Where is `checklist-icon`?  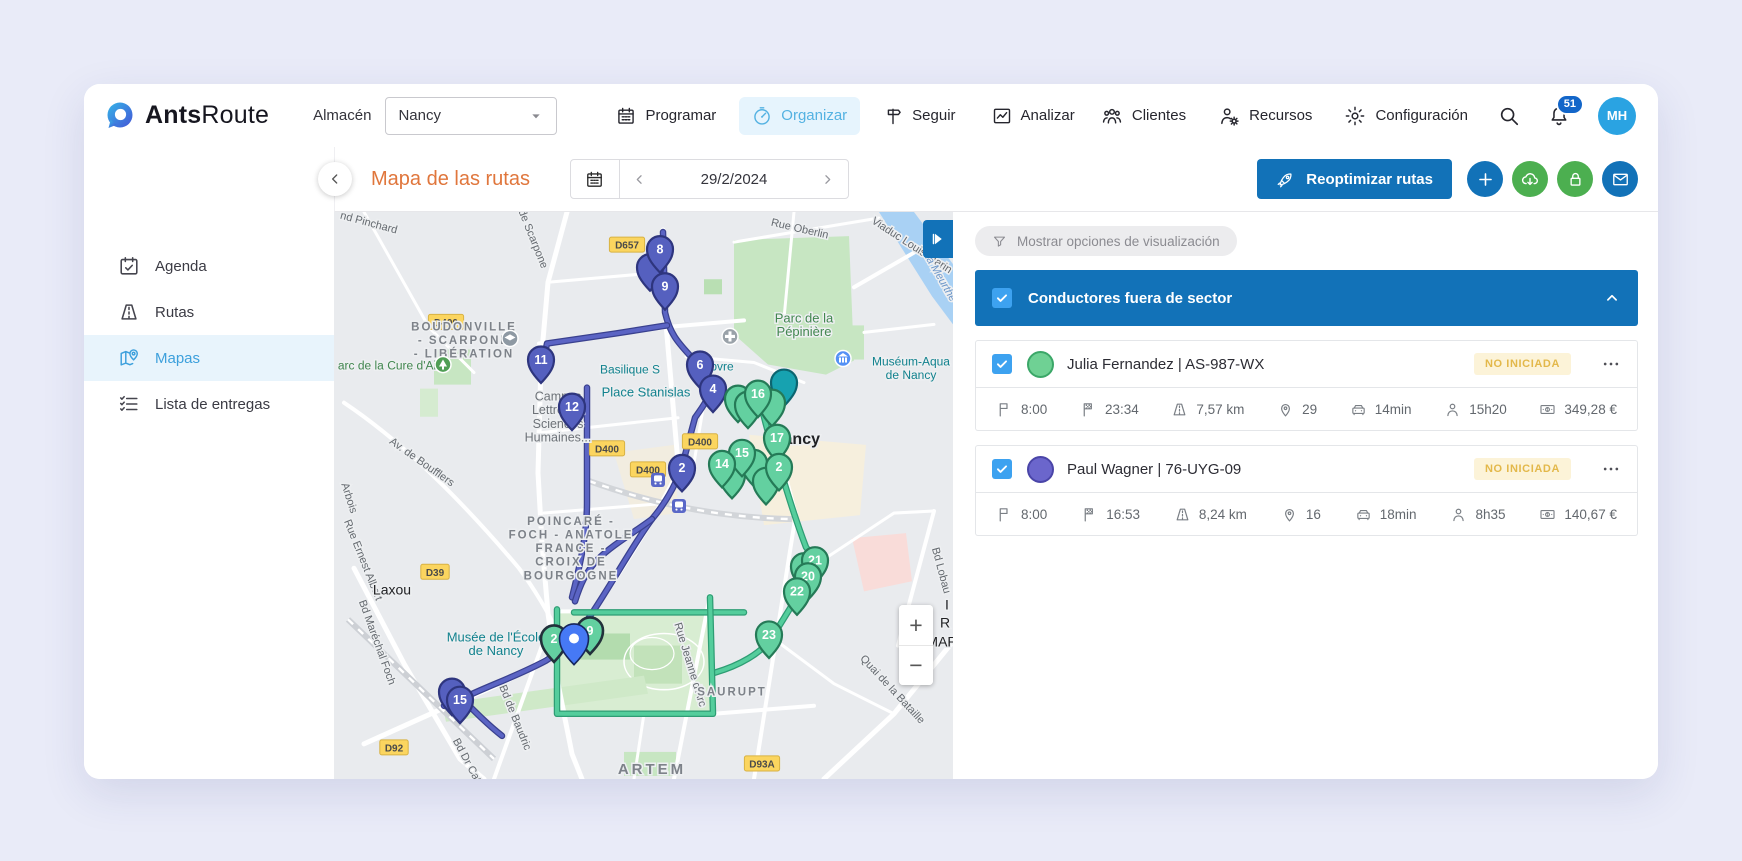
checklist-icon is located at coordinates (129, 404).